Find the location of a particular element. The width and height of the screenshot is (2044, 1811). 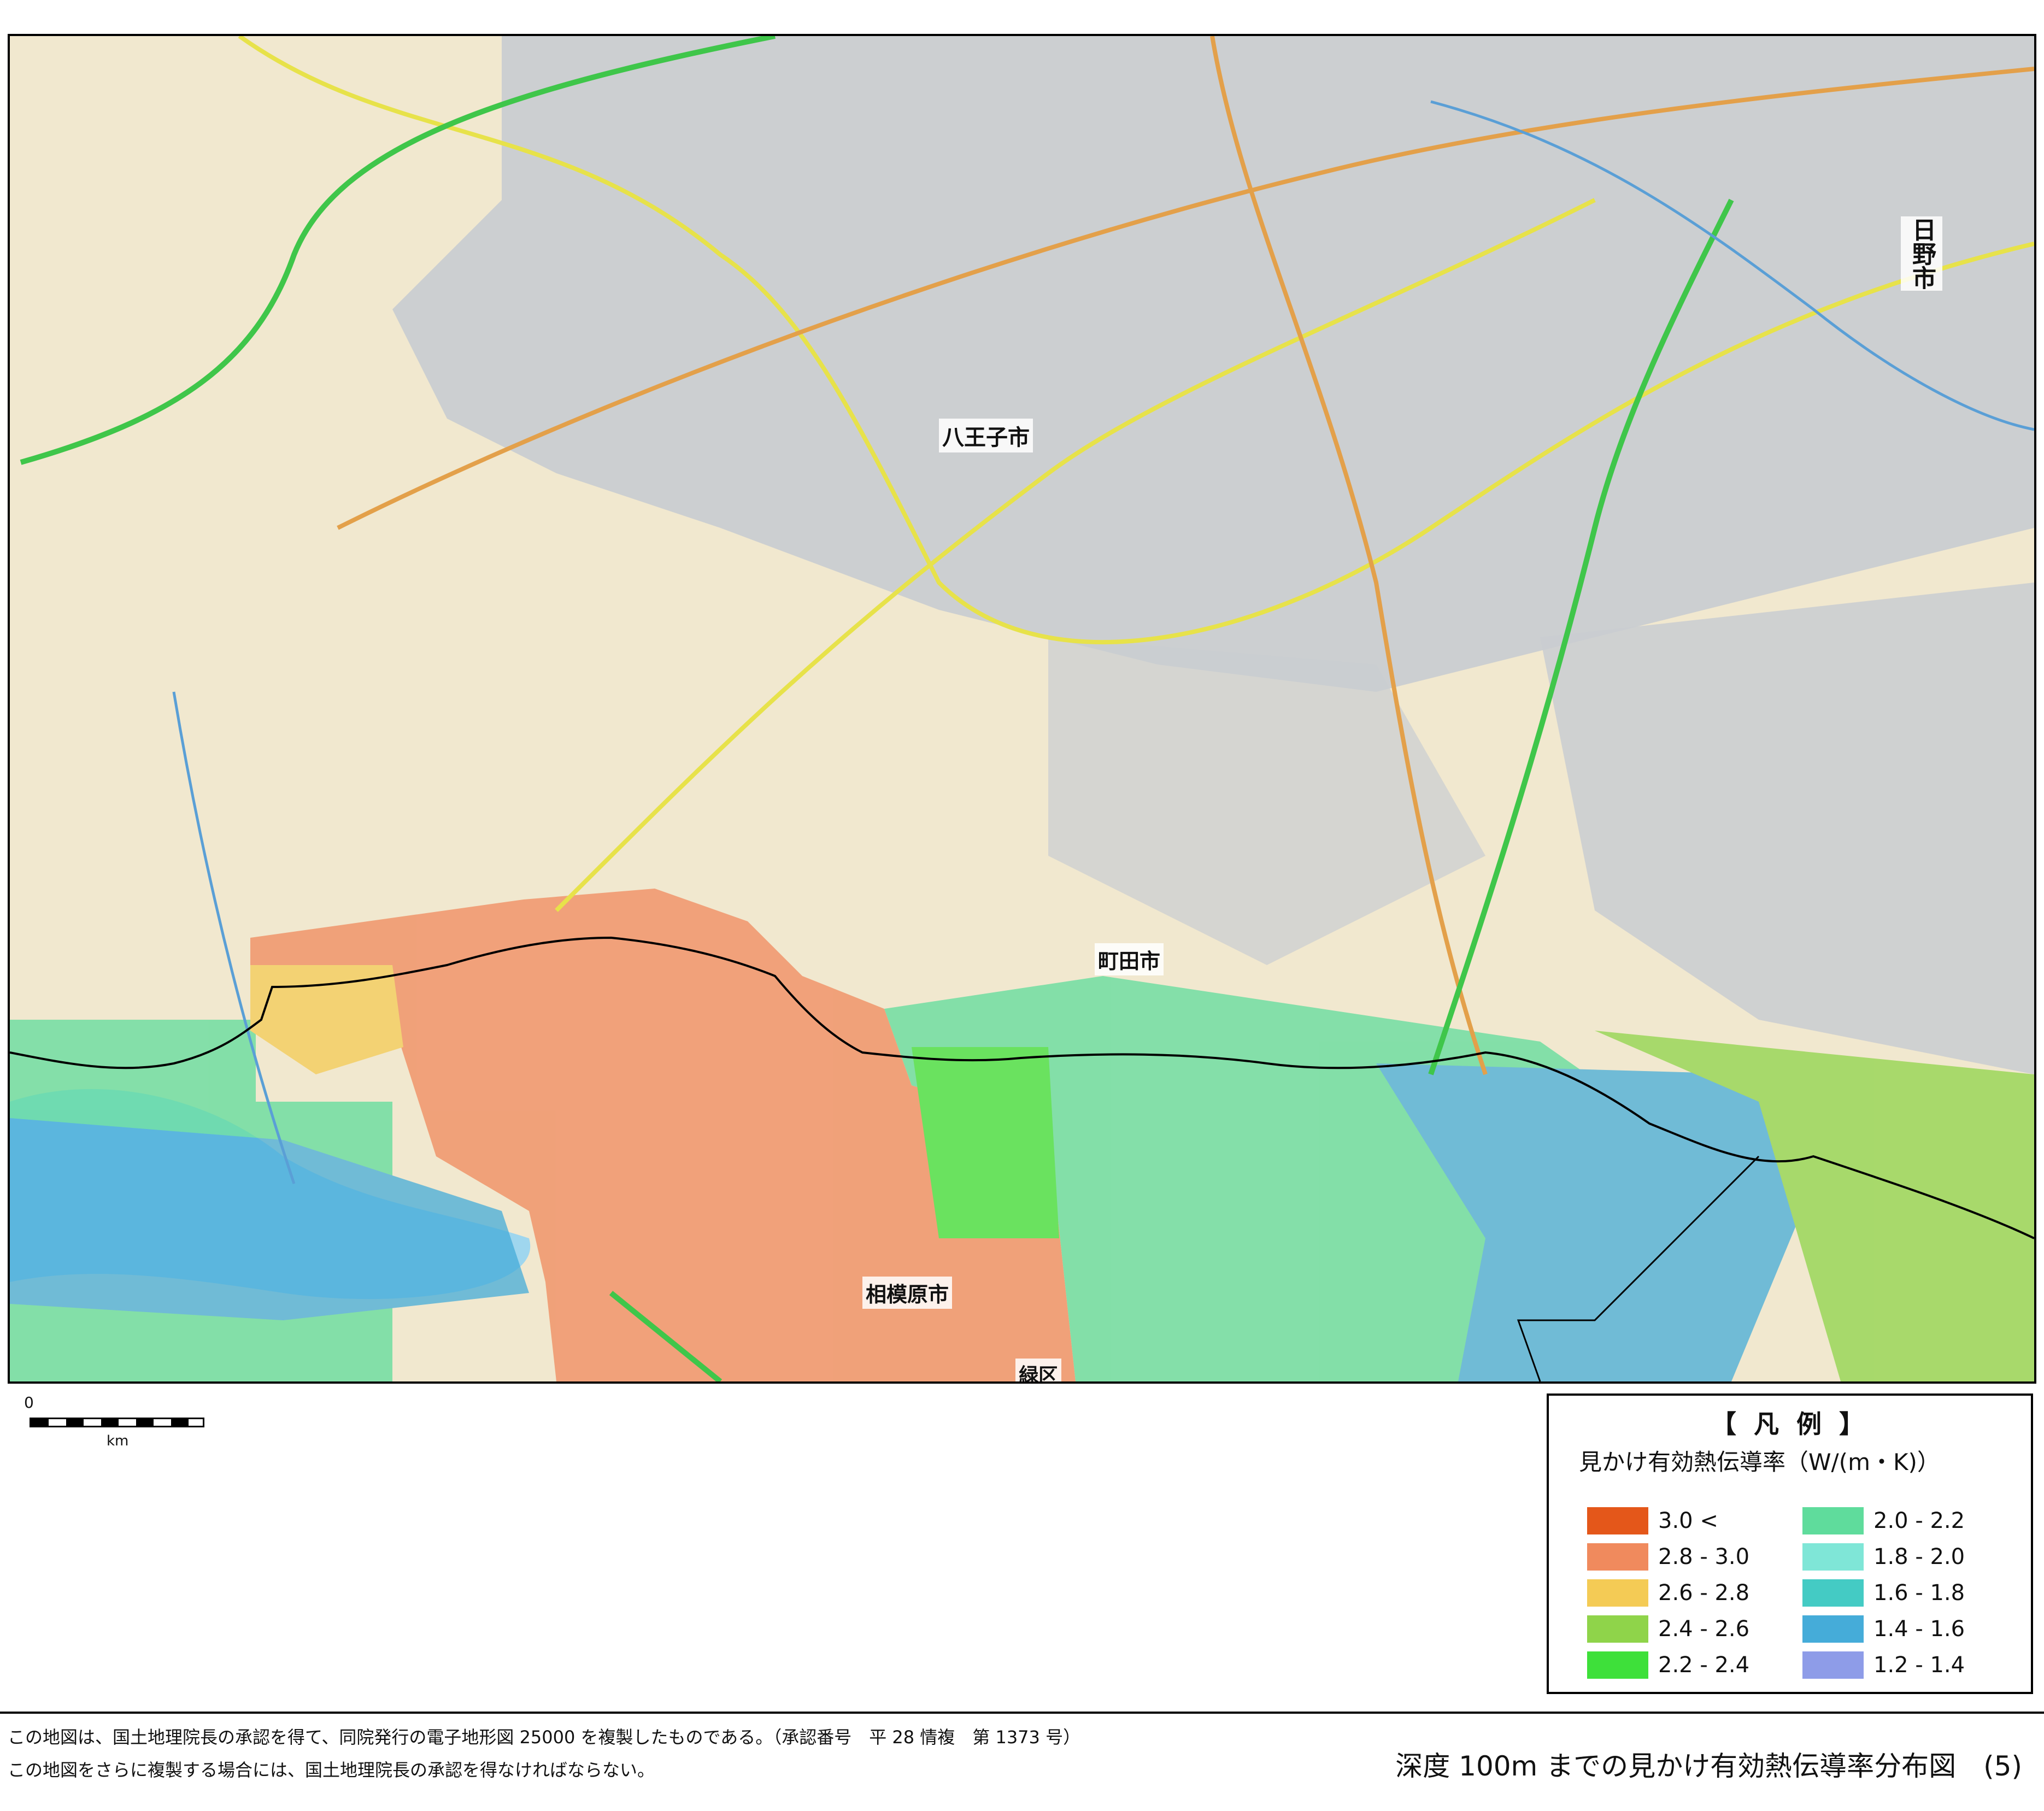

scale-zero-label: 0 is located at coordinates (29, 1402).